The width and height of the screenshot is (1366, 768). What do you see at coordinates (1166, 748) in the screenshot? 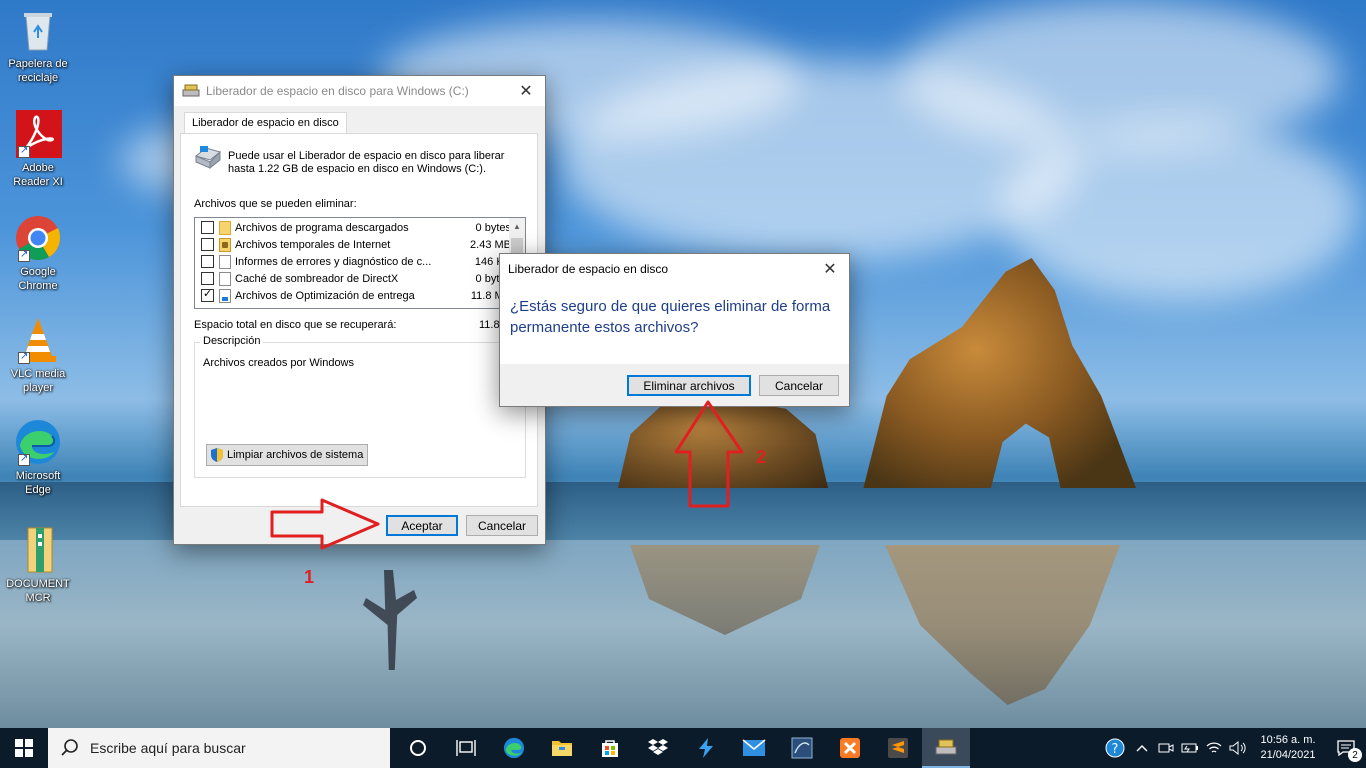
I see `meet-now-icon` at bounding box center [1166, 748].